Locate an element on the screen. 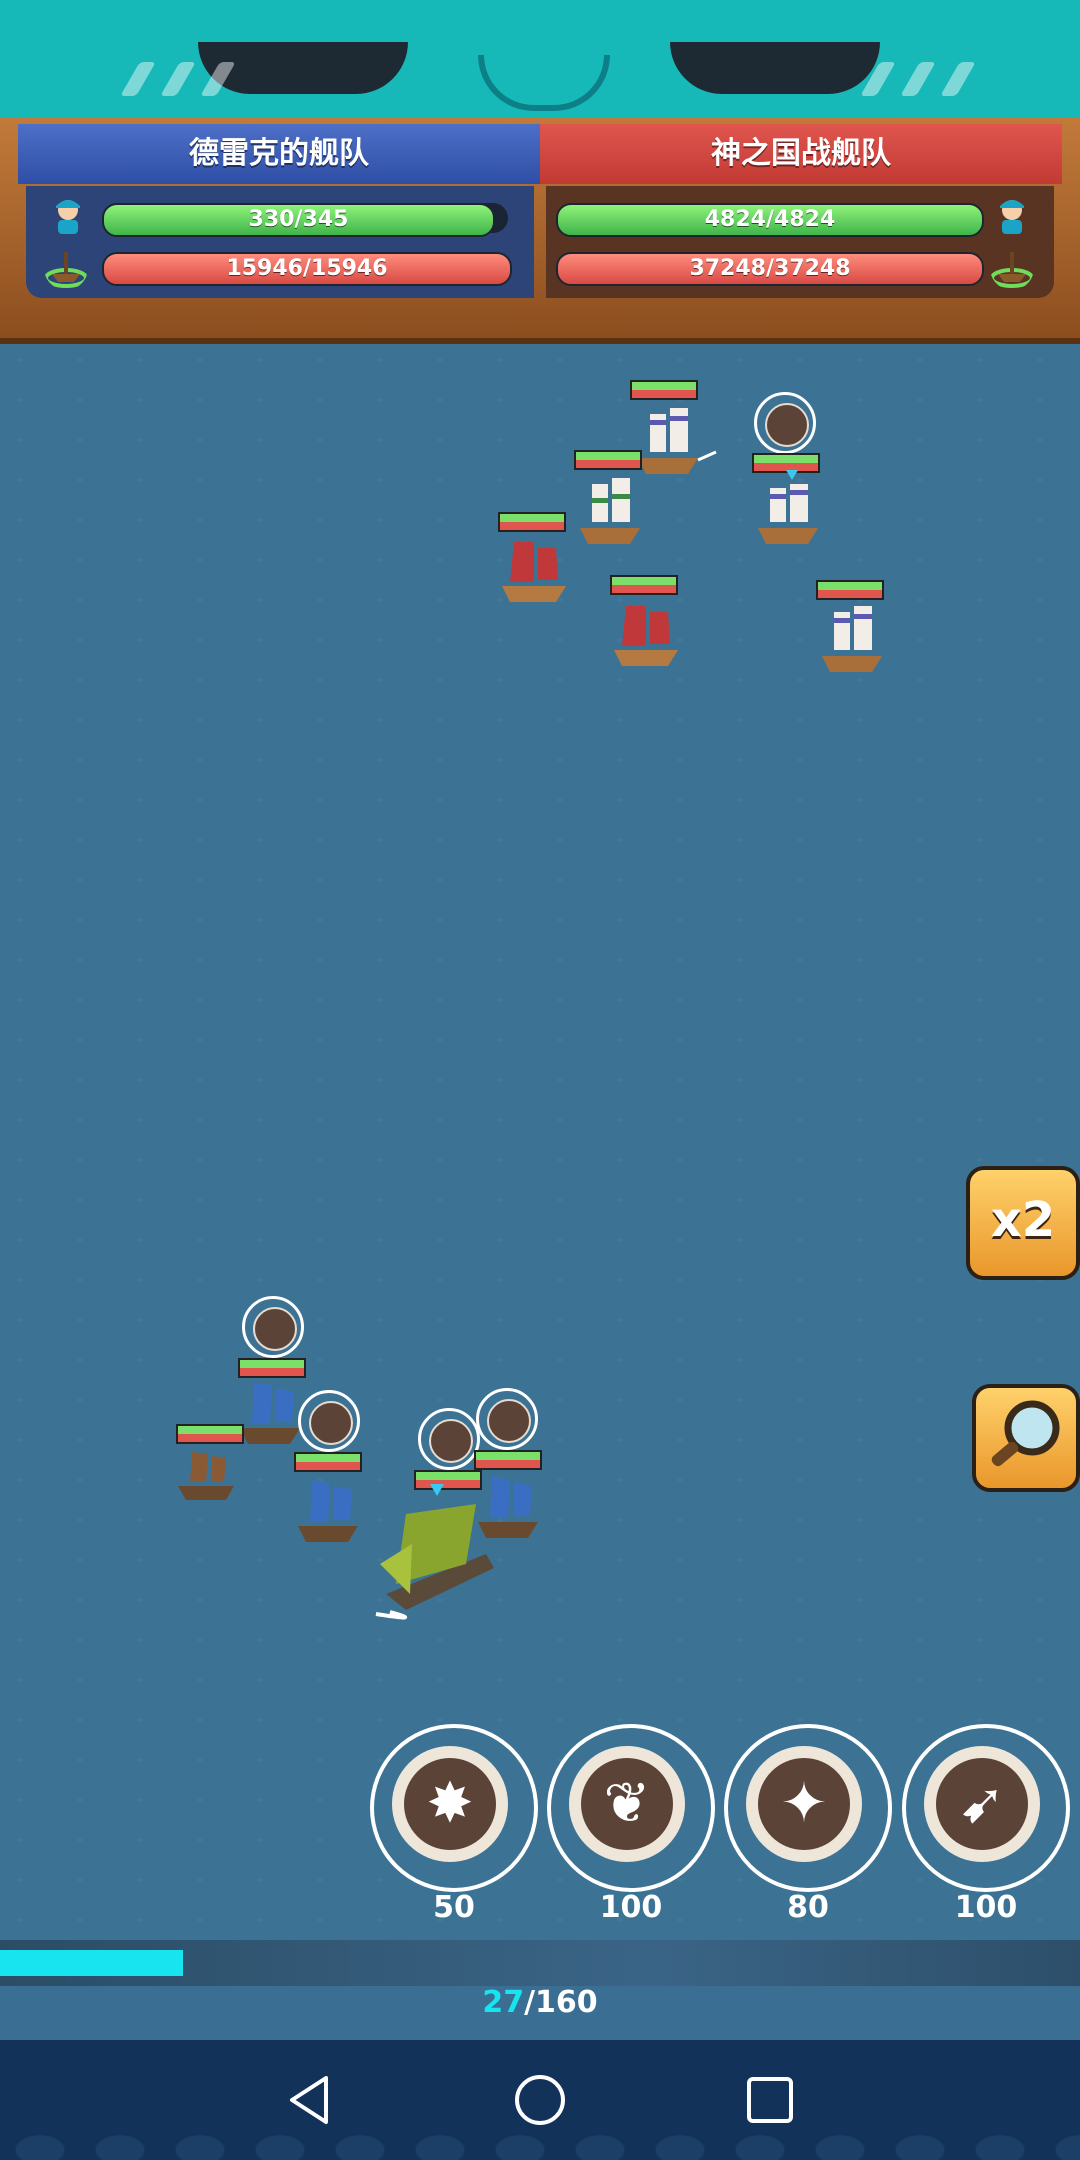 The image size is (1080, 2160). mascot-banner is located at coordinates (540, 62).